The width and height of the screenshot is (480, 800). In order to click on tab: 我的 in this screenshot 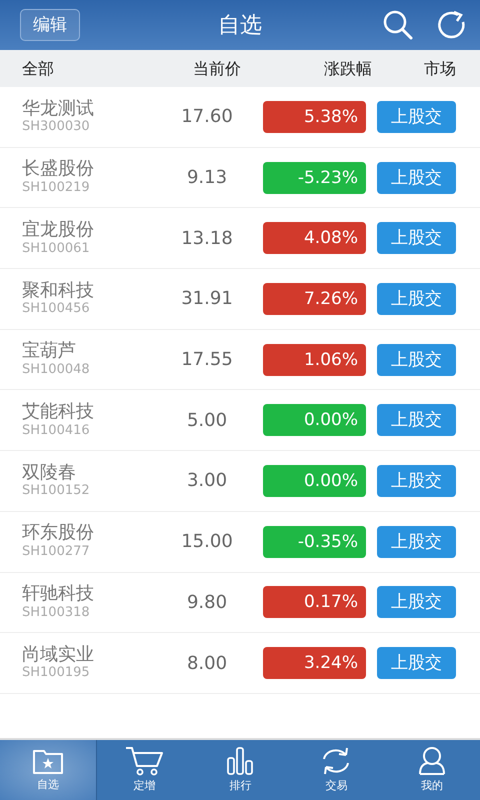, I will do `click(432, 770)`.